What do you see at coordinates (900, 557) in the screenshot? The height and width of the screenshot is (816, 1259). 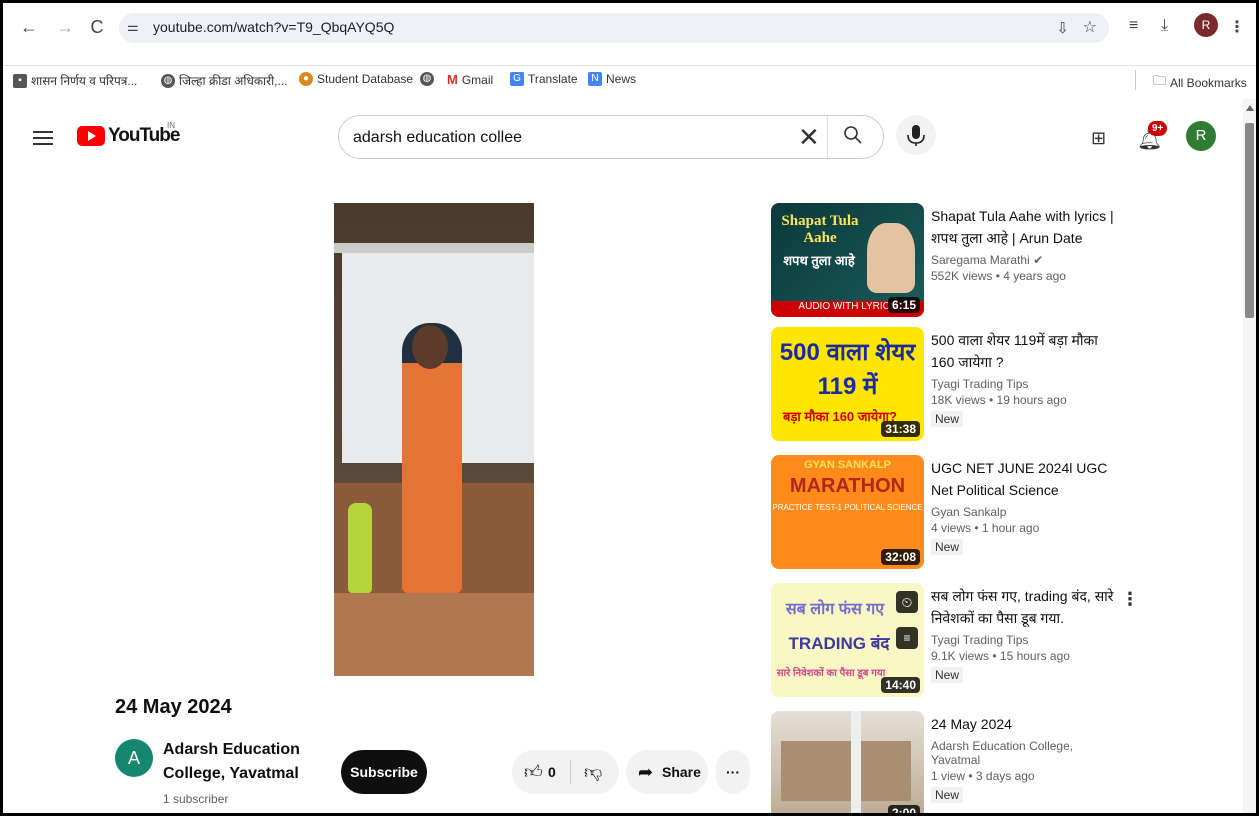 I see `video-duration: 32:08` at bounding box center [900, 557].